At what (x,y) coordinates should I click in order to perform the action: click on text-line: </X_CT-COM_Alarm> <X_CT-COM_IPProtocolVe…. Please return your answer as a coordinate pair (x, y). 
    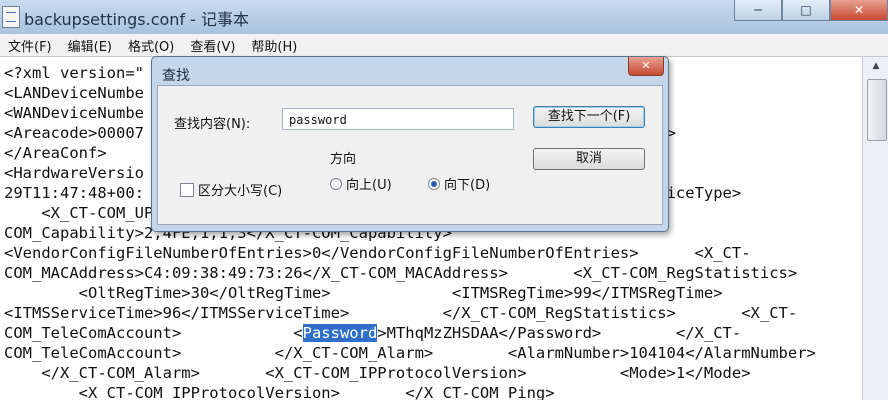
    Looking at the image, I should click on (377, 373).